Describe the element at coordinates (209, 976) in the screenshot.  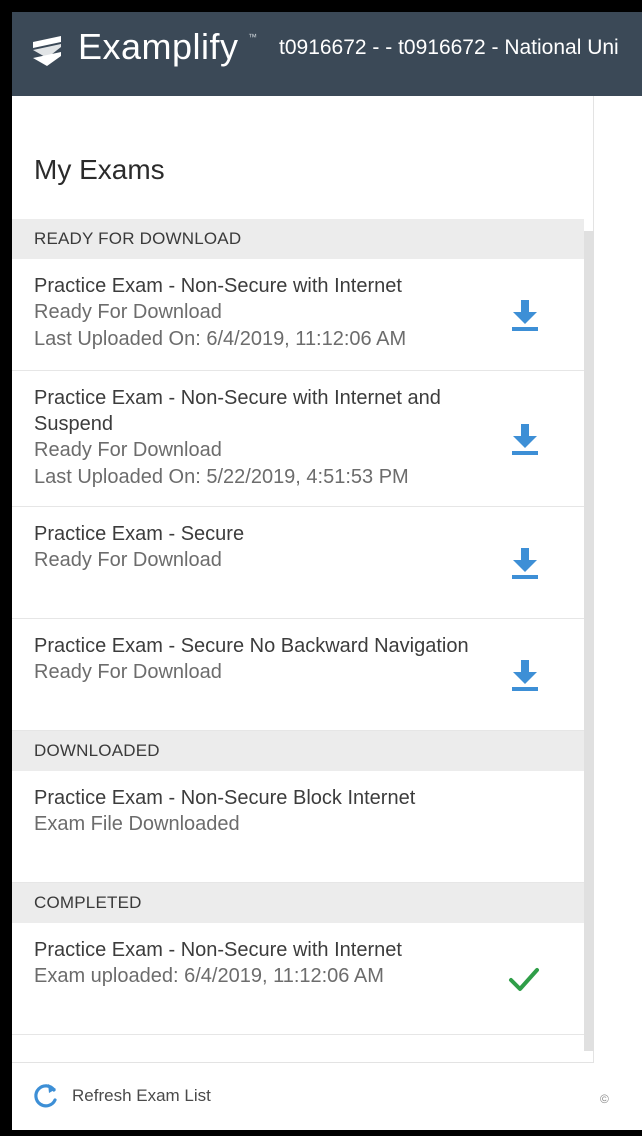
I see `exam-status: Exam uploaded: 6/4/2019, 11:12:06 AM` at that location.